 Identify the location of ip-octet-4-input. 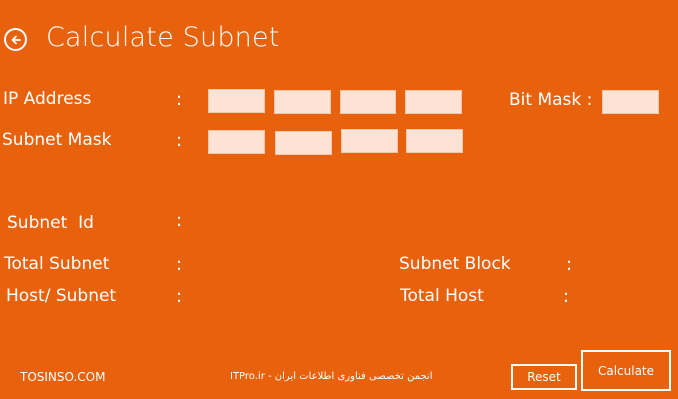
(433, 102).